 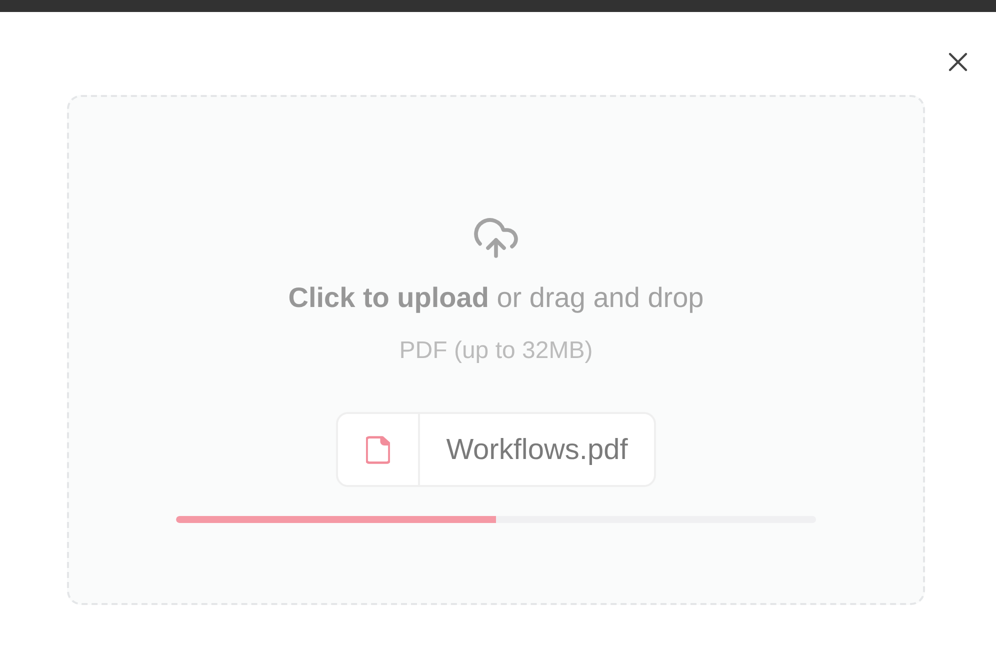 What do you see at coordinates (537, 449) in the screenshot?
I see `file-name: Workflows.pdf` at bounding box center [537, 449].